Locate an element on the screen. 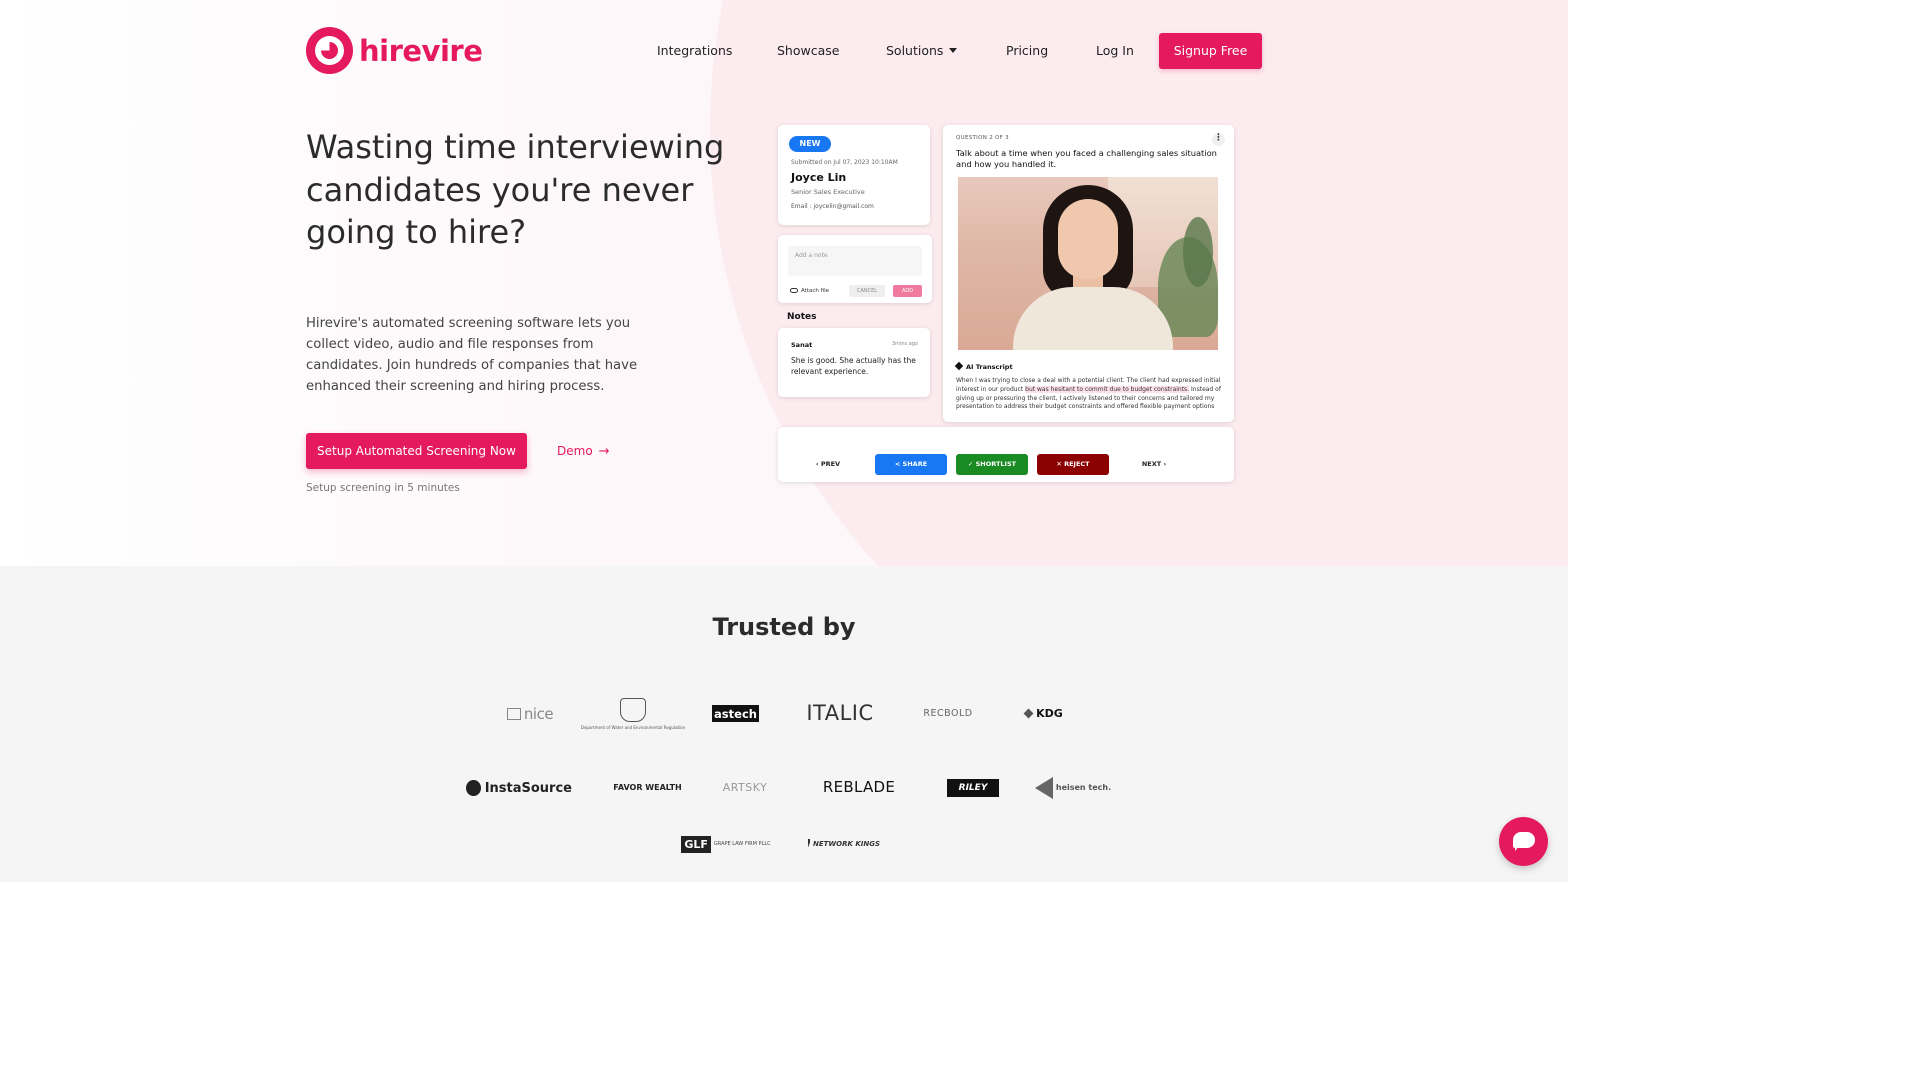  shortlist-label: SHORTLIST is located at coordinates (996, 464).